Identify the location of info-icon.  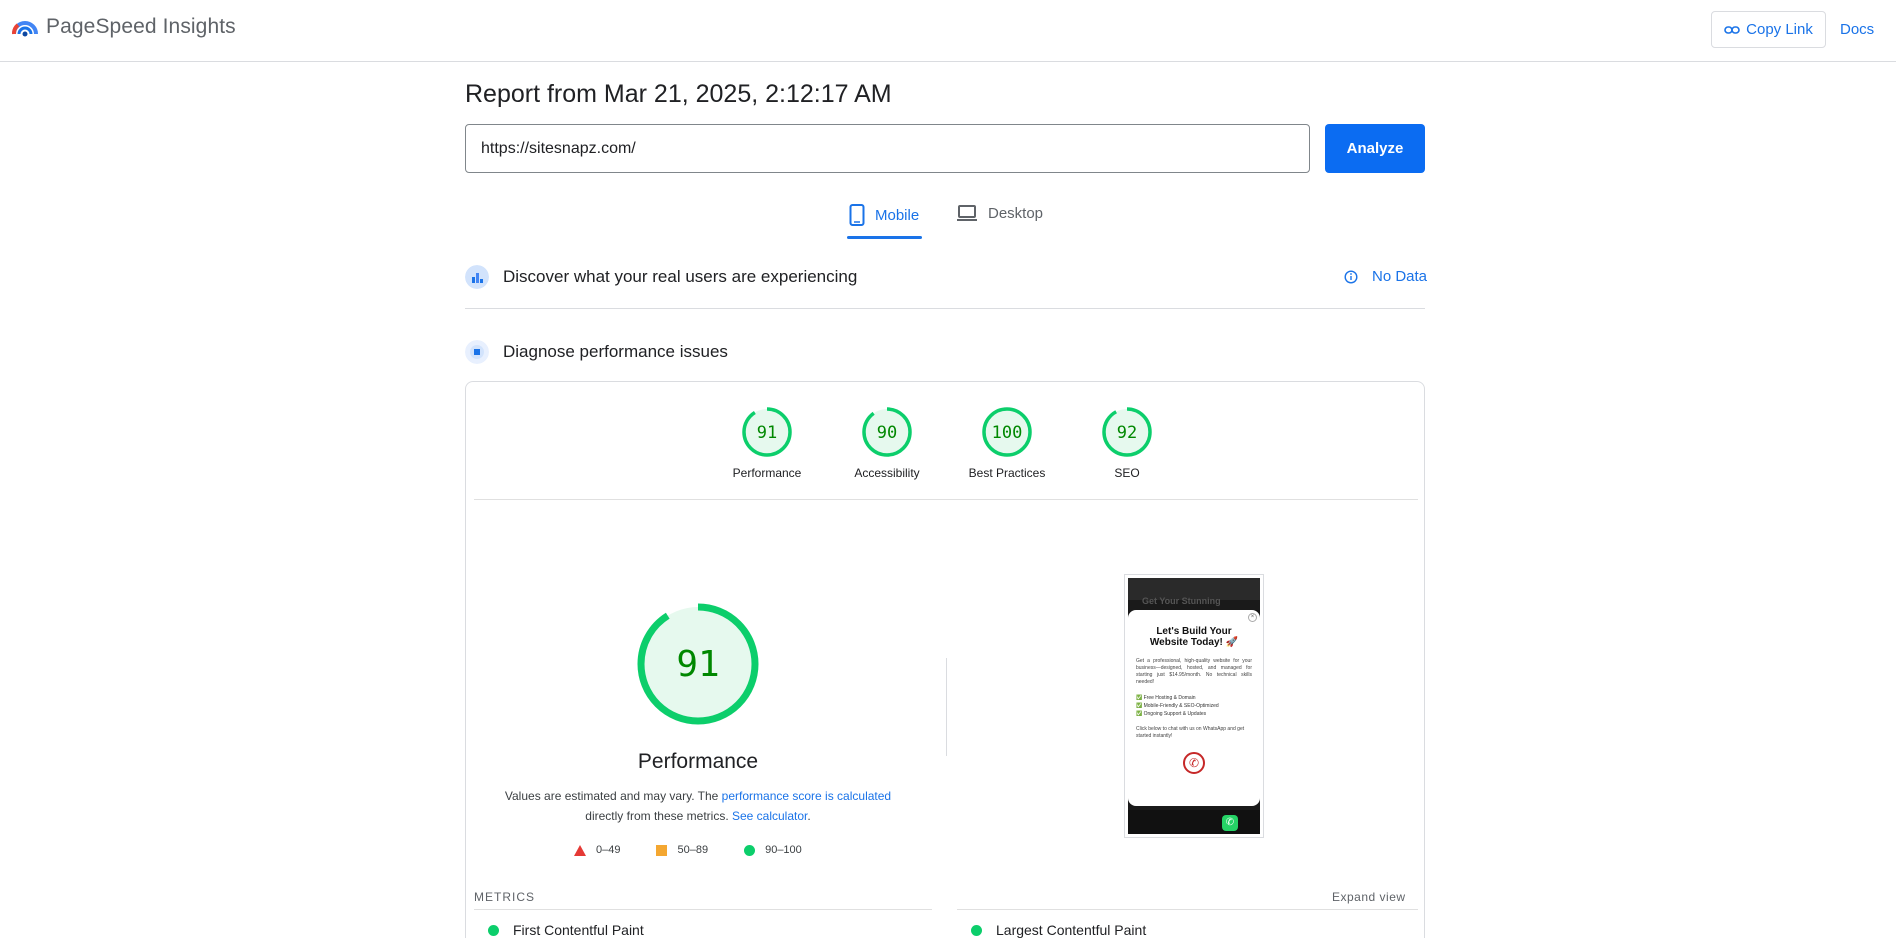
(1351, 276).